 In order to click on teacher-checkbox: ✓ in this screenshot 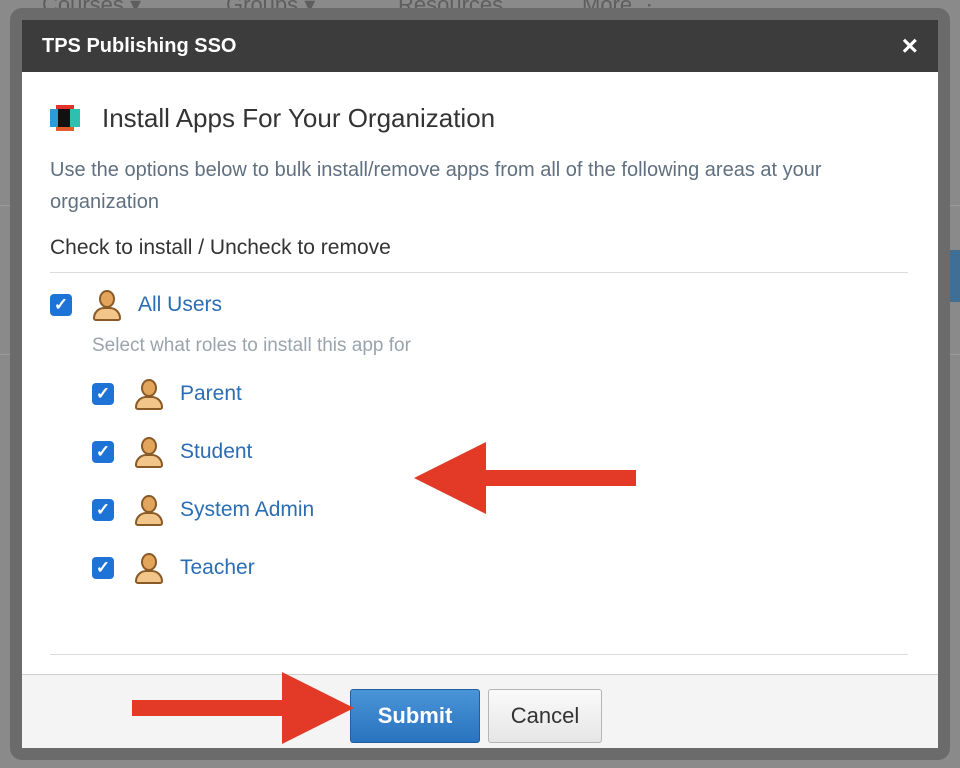, I will do `click(103, 568)`.